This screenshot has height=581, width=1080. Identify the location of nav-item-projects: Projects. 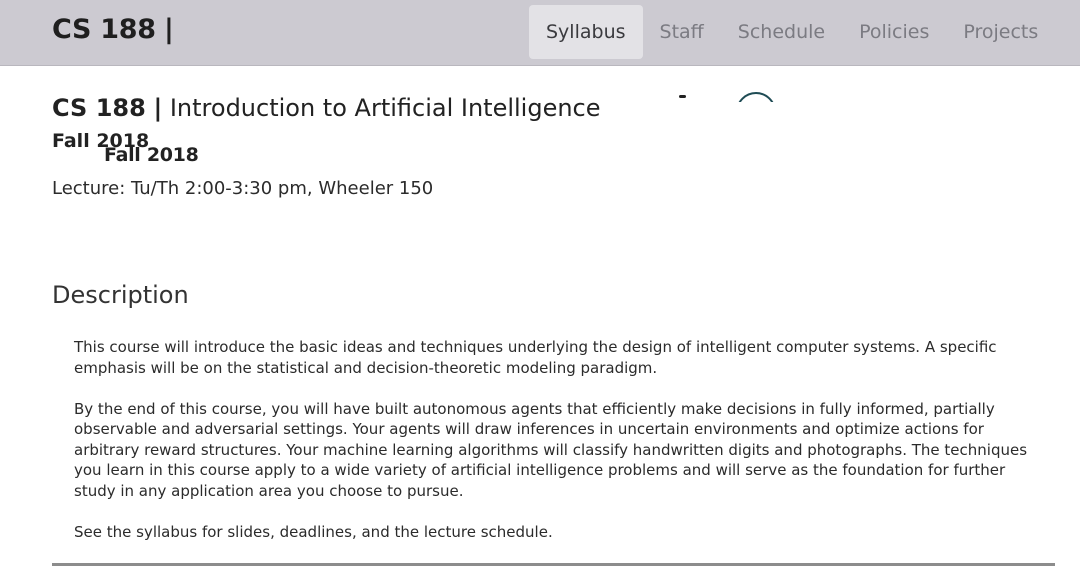
(1000, 32).